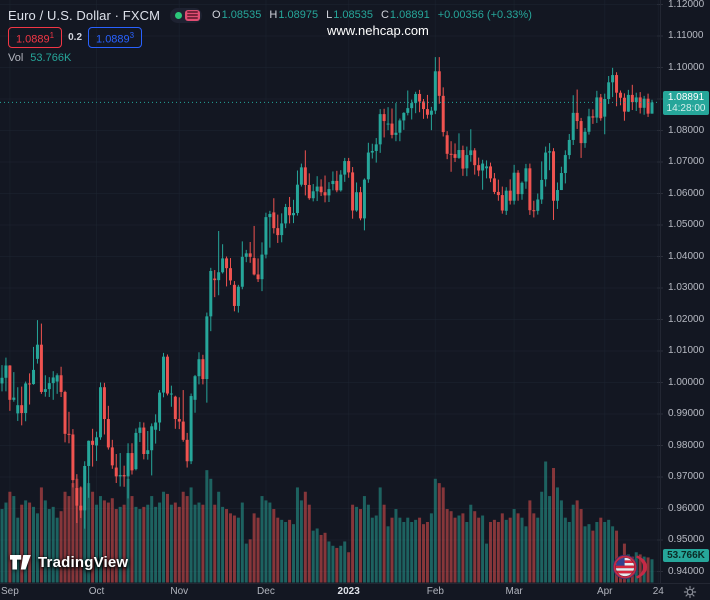  What do you see at coordinates (686, 476) in the screenshot?
I see `price-axis-label: 0.97000` at bounding box center [686, 476].